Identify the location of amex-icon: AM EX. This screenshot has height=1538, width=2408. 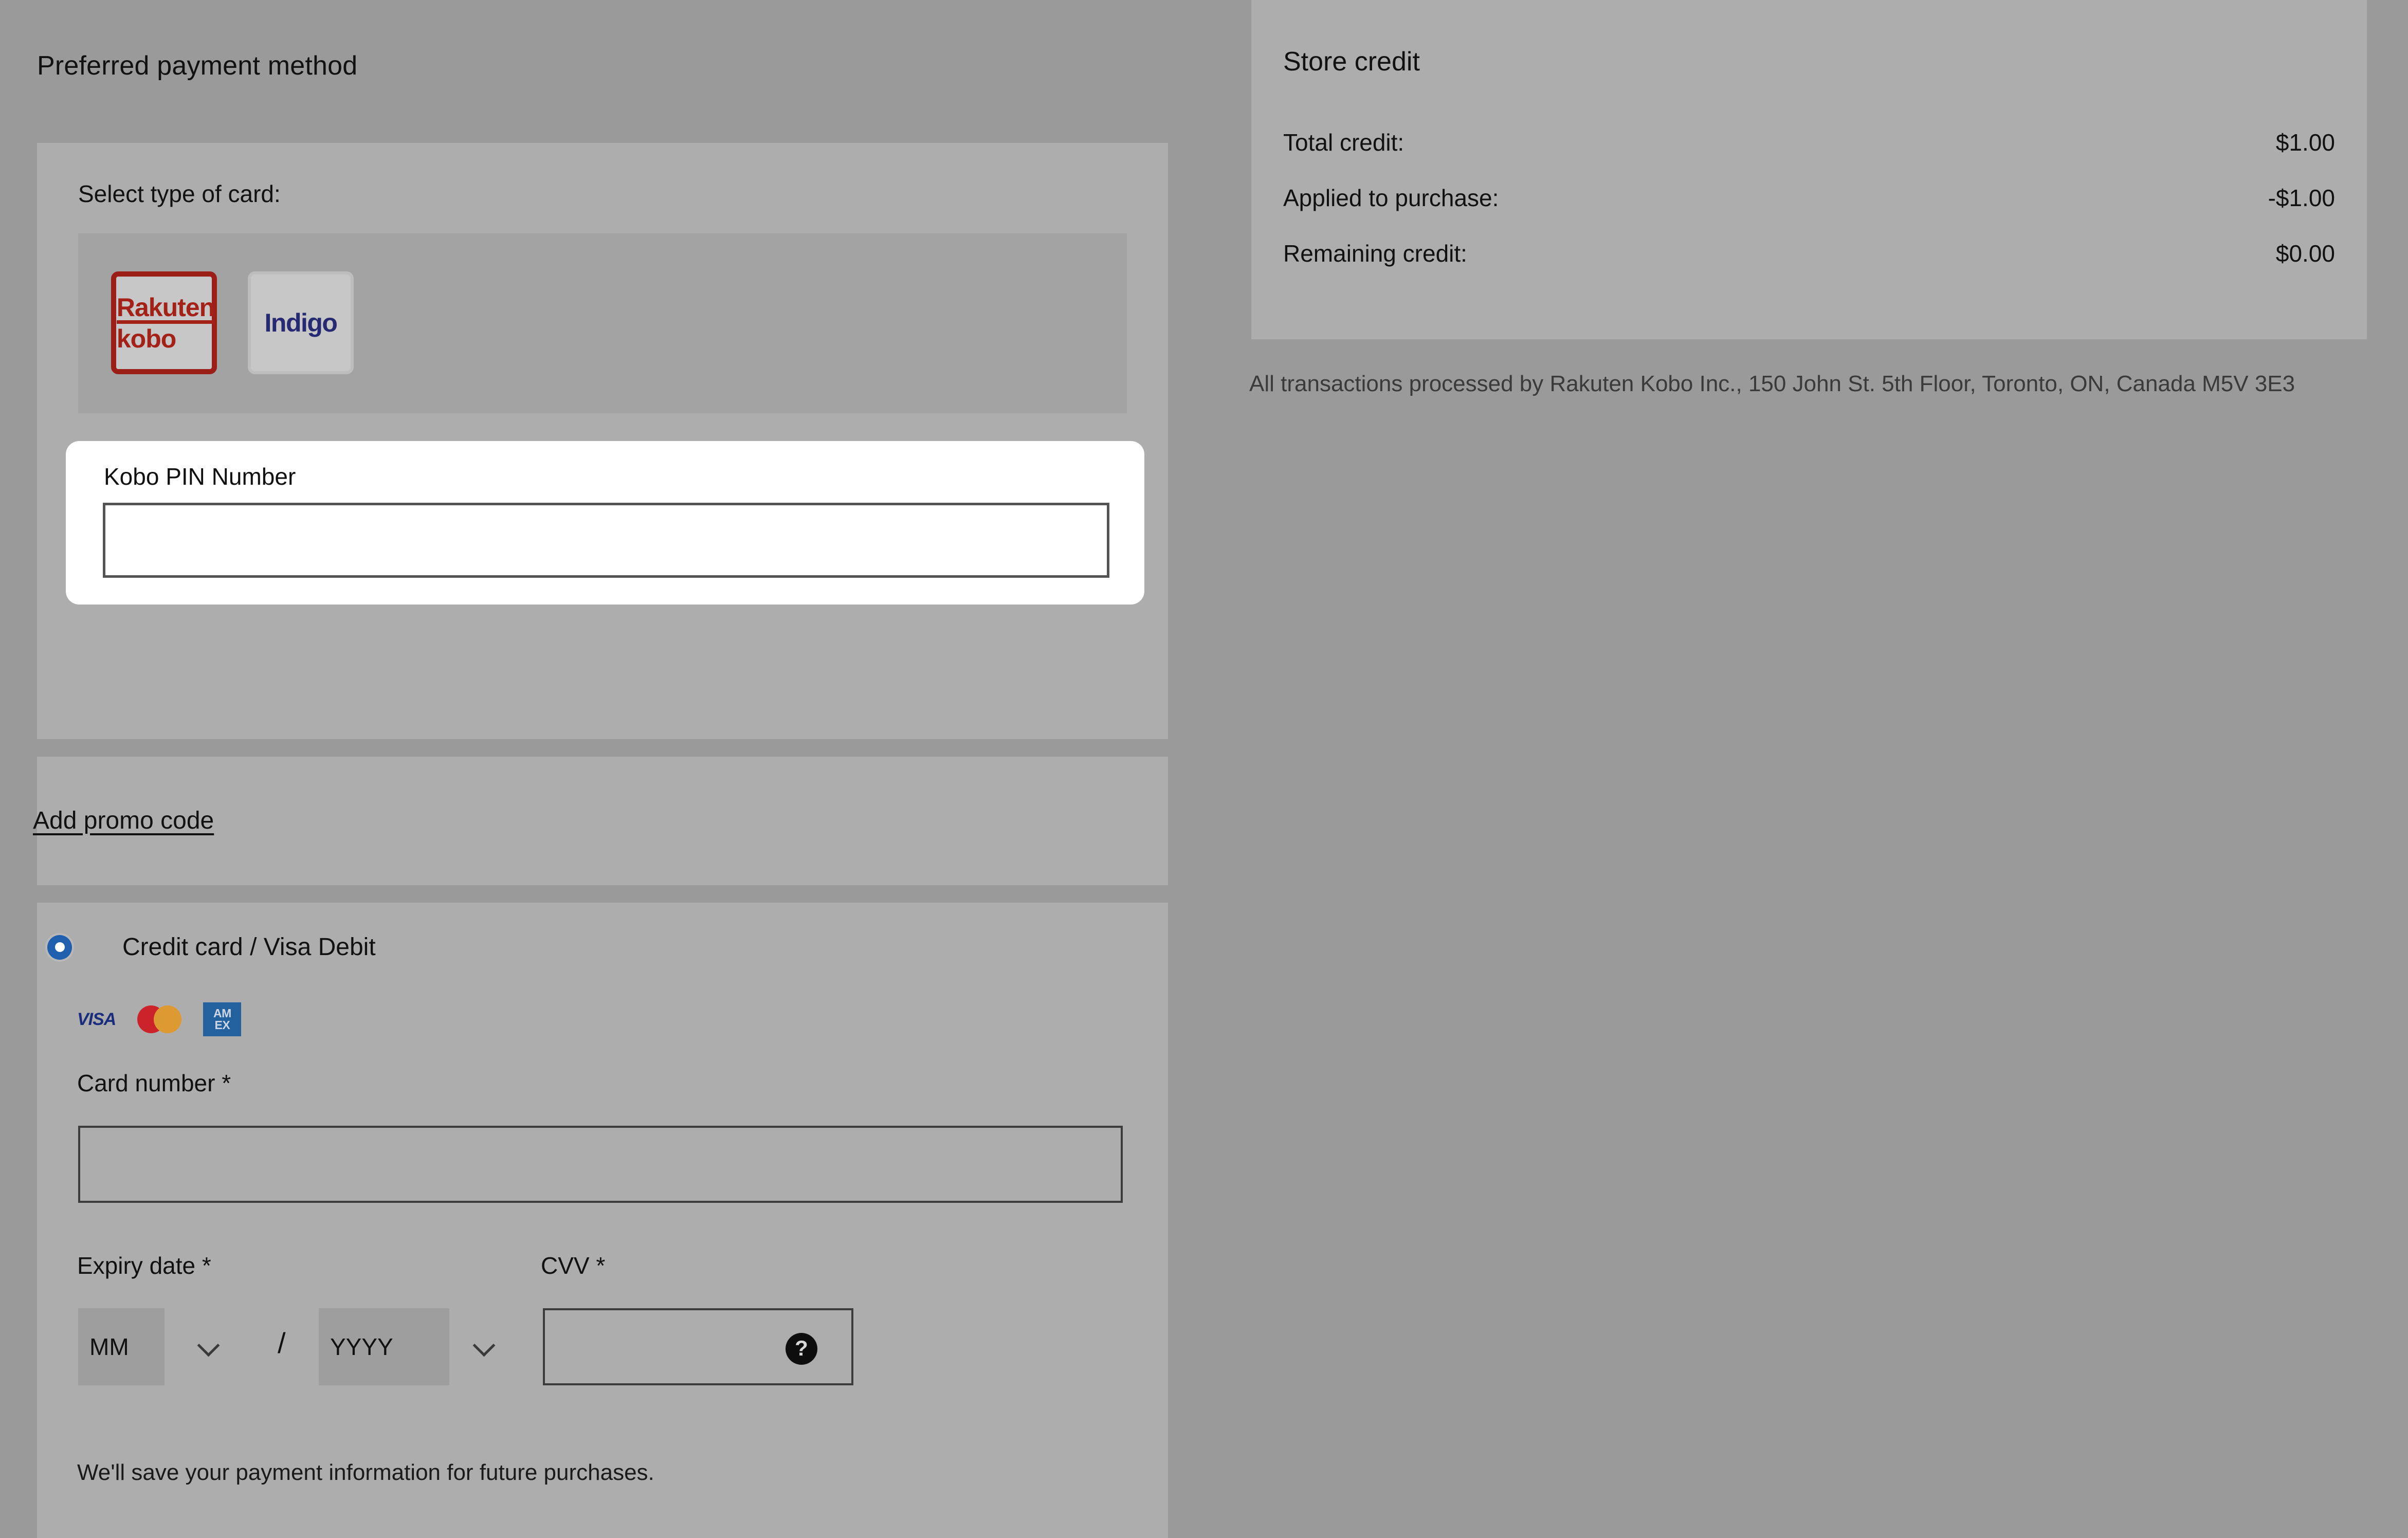
(222, 1019).